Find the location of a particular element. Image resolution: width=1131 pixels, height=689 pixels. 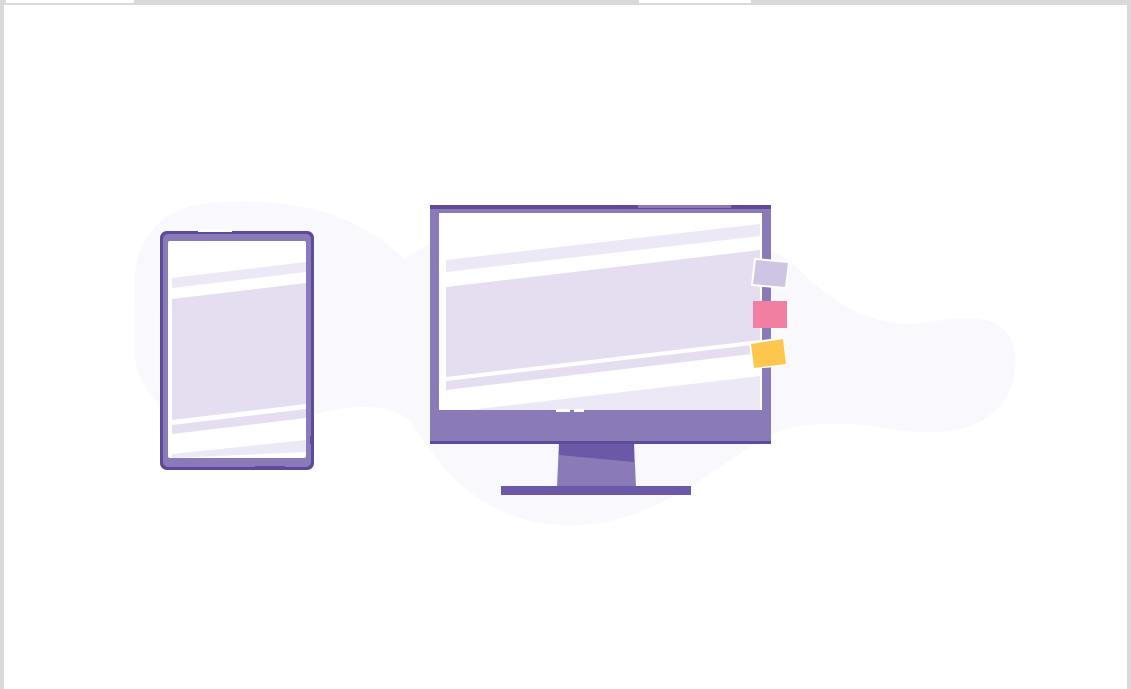

monitor-chin-line is located at coordinates (600, 442).